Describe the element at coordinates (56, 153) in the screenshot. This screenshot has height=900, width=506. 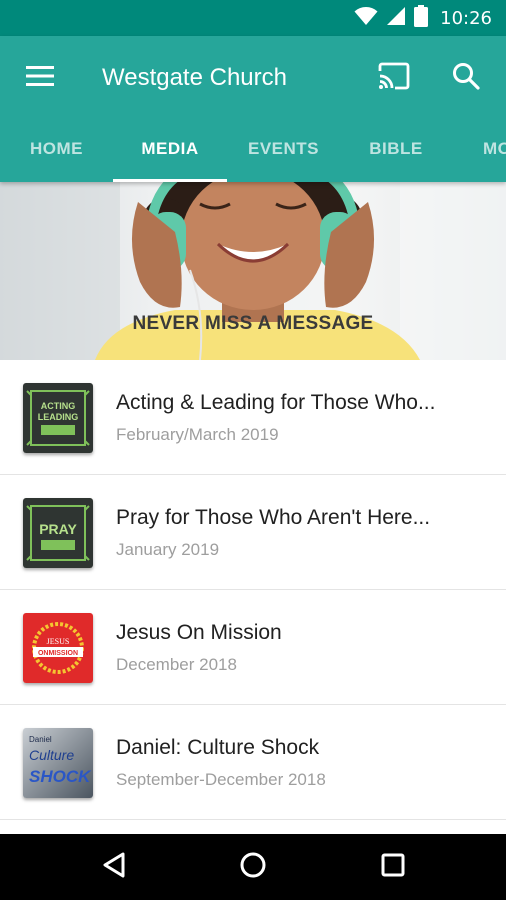
I see `tab-home: HOME` at that location.